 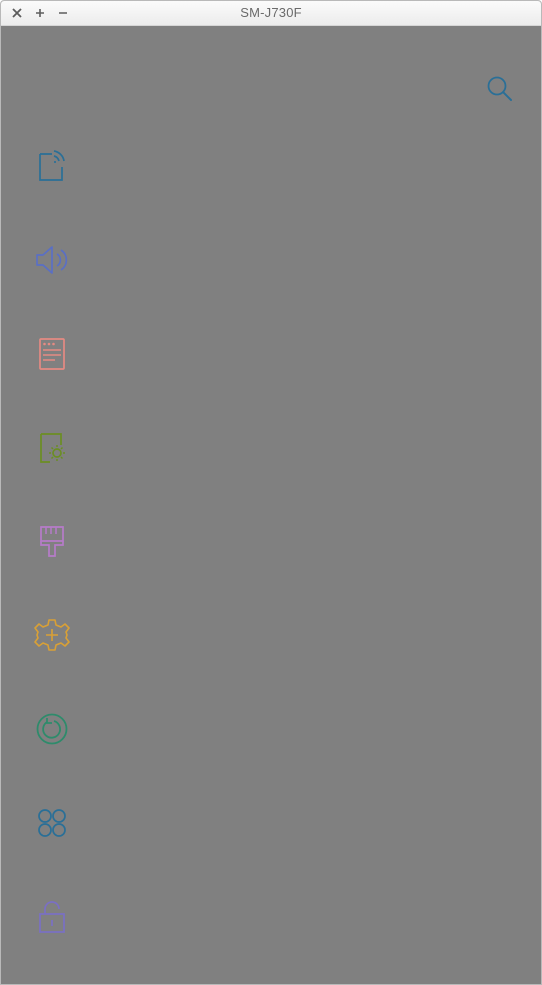 I want to click on settings-item-sound, so click(x=271, y=259).